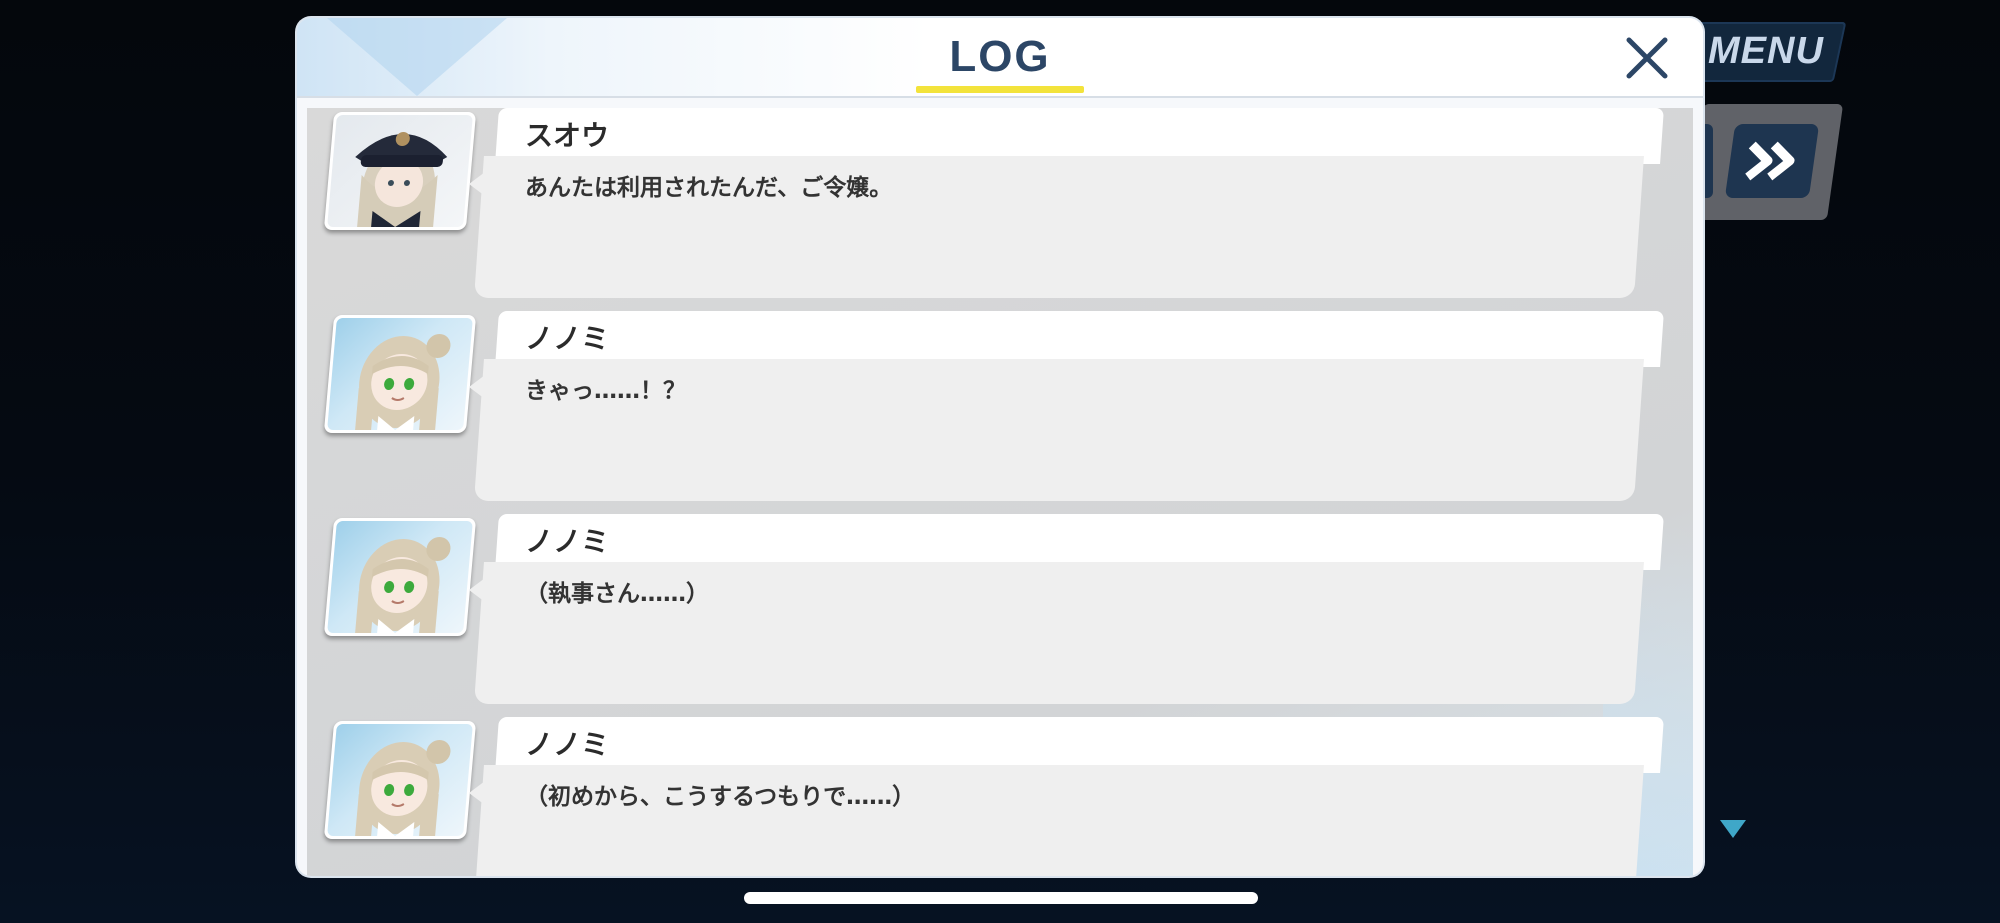 This screenshot has height=923, width=2000. I want to click on double-chevron-right-icon, so click(1770, 161).